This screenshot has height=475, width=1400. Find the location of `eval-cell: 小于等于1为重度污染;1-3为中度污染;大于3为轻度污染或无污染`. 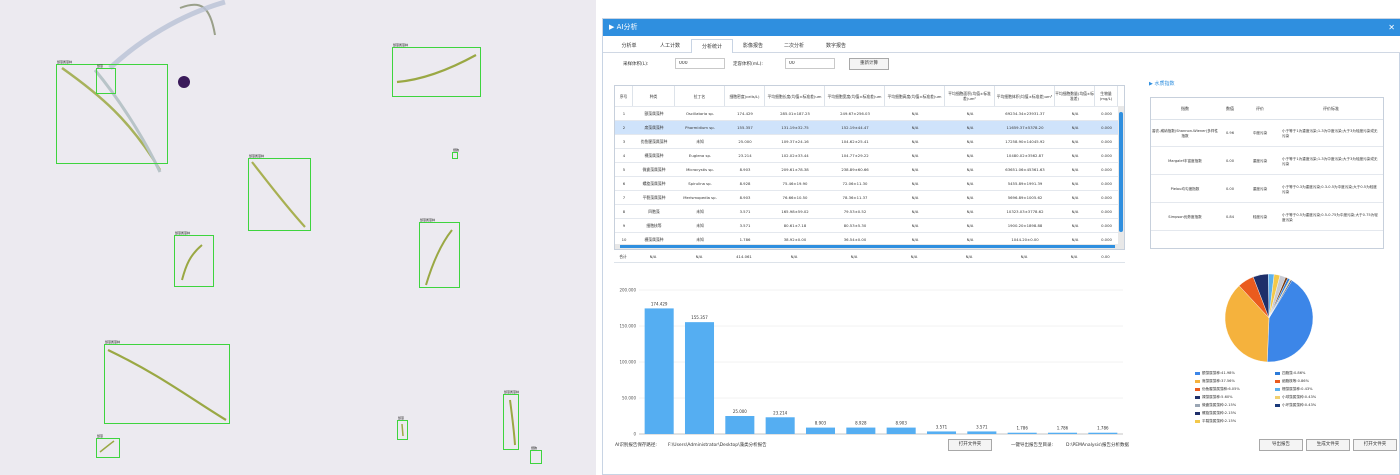

eval-cell: 小于等于1为重度污染;1-3为中度污染;大于3为轻度污染或无污染 is located at coordinates (1330, 133).